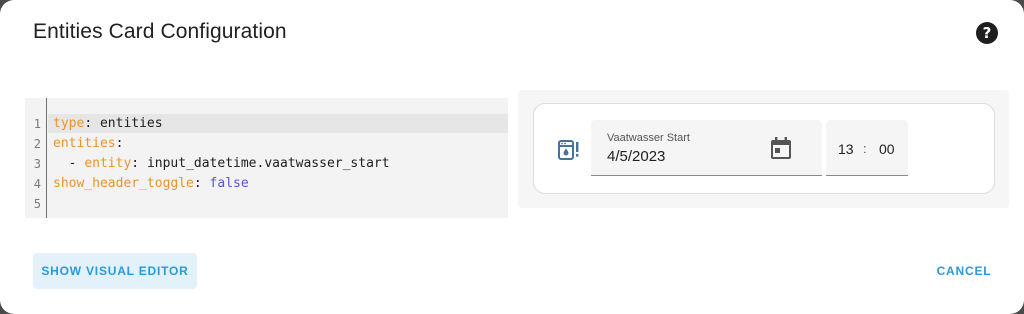 The width and height of the screenshot is (1024, 314). What do you see at coordinates (37, 164) in the screenshot?
I see `line-number: 3` at bounding box center [37, 164].